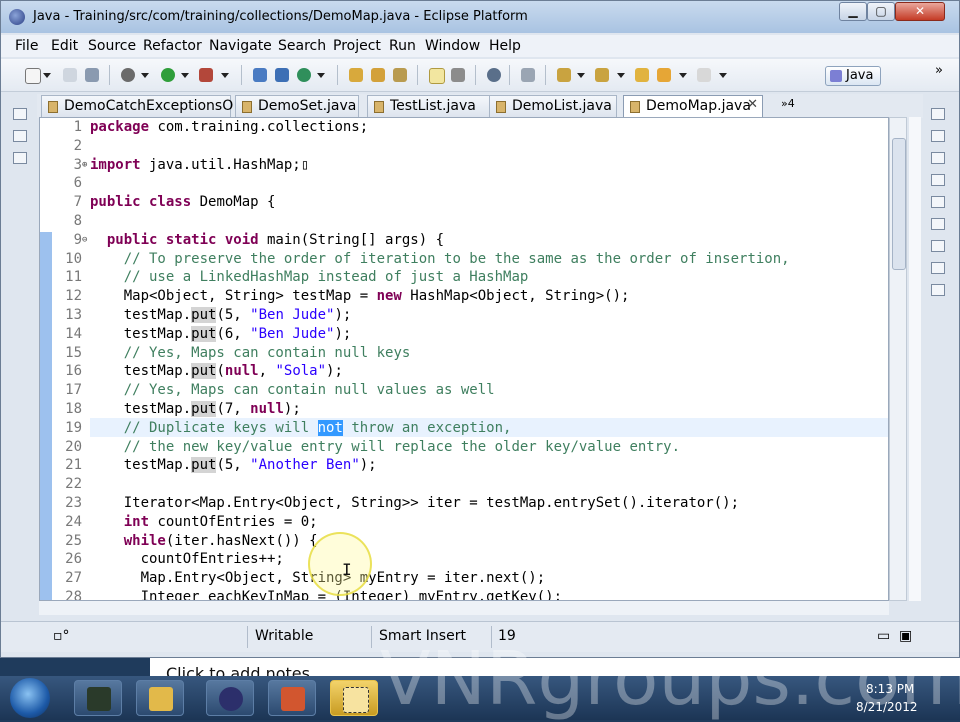 The width and height of the screenshot is (960, 722). What do you see at coordinates (64, 46) in the screenshot?
I see `menu-edit: Edit` at bounding box center [64, 46].